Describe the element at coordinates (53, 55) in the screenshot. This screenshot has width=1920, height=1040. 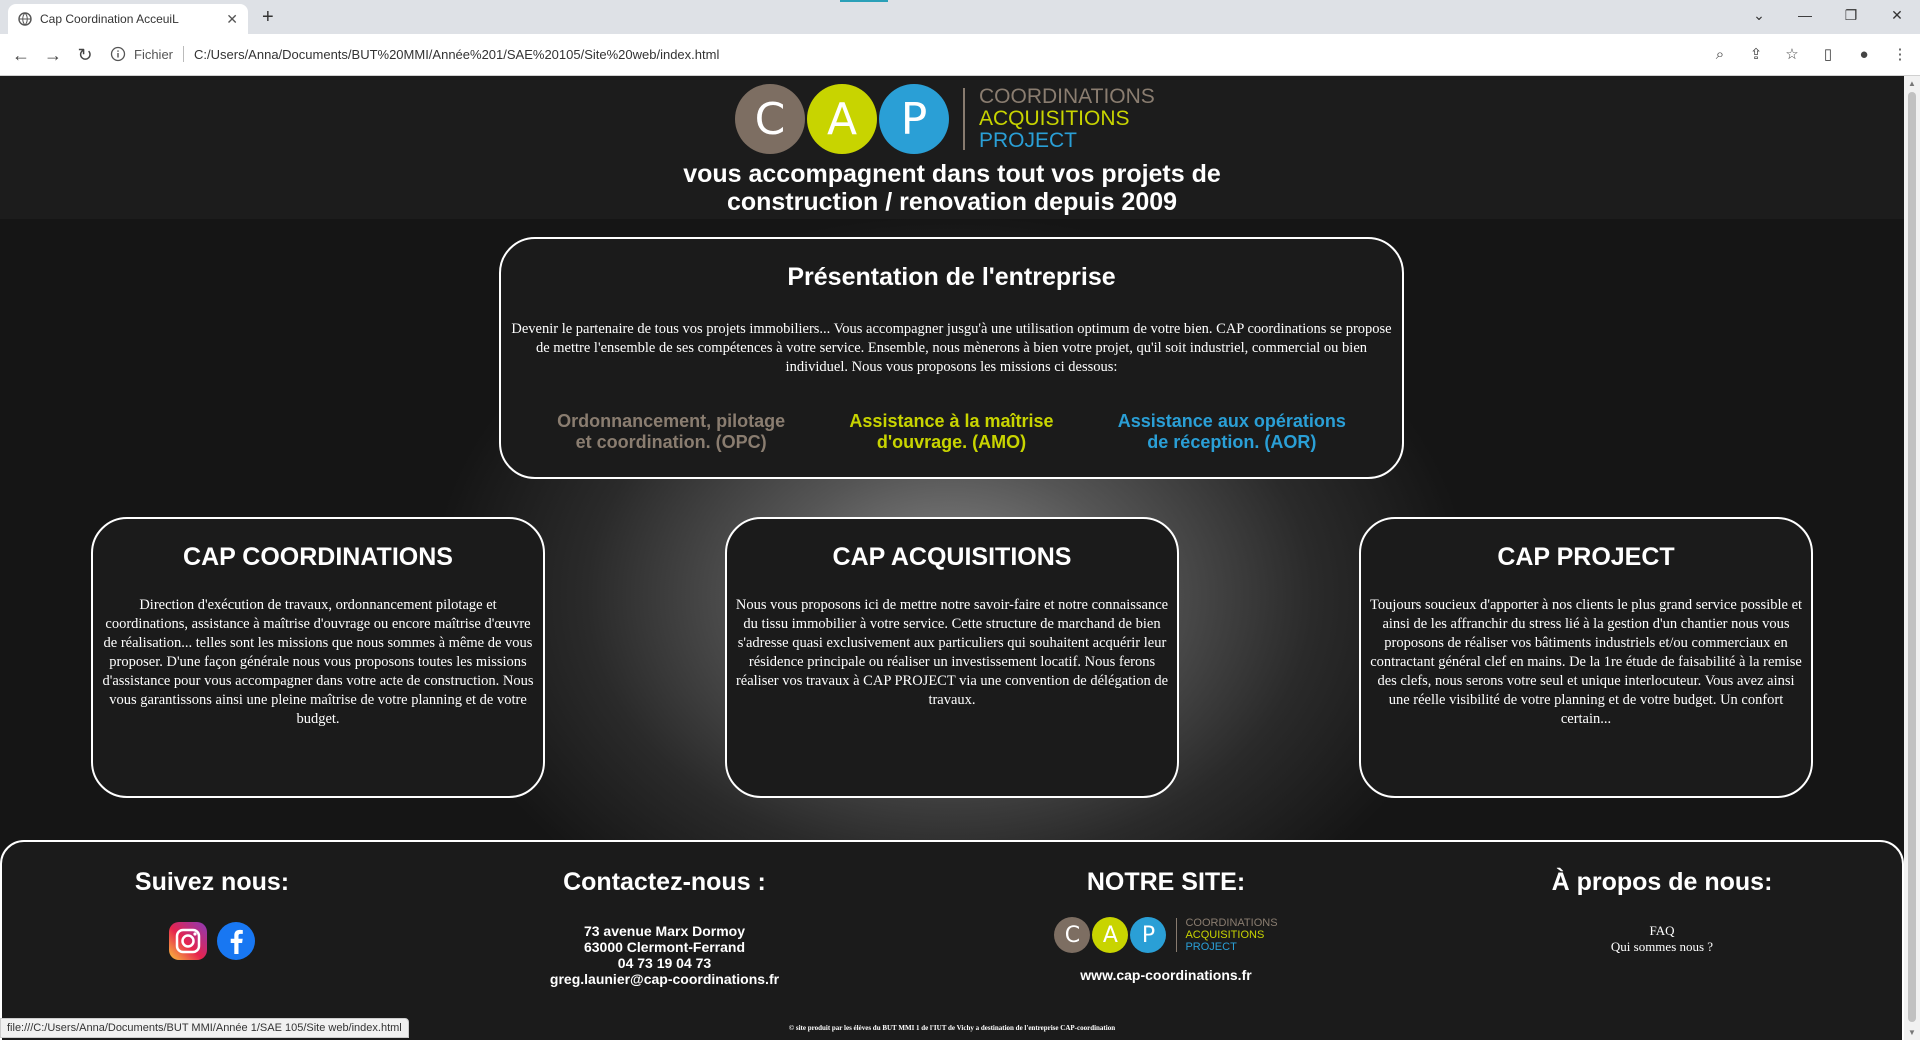
I see `forward-arrow-icon: →` at that location.